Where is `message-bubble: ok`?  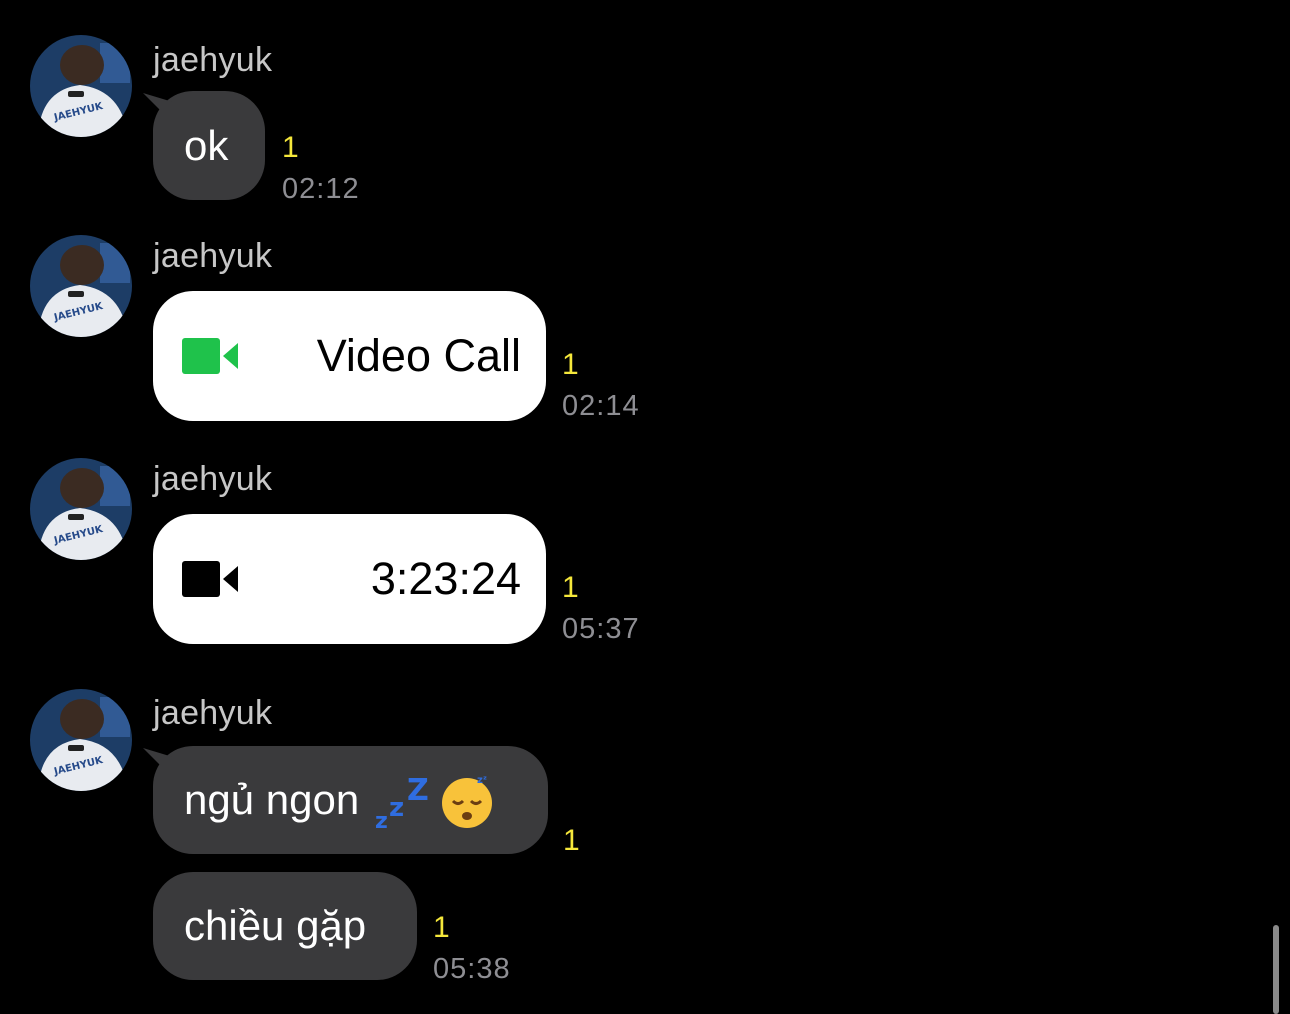 message-bubble: ok is located at coordinates (209, 145).